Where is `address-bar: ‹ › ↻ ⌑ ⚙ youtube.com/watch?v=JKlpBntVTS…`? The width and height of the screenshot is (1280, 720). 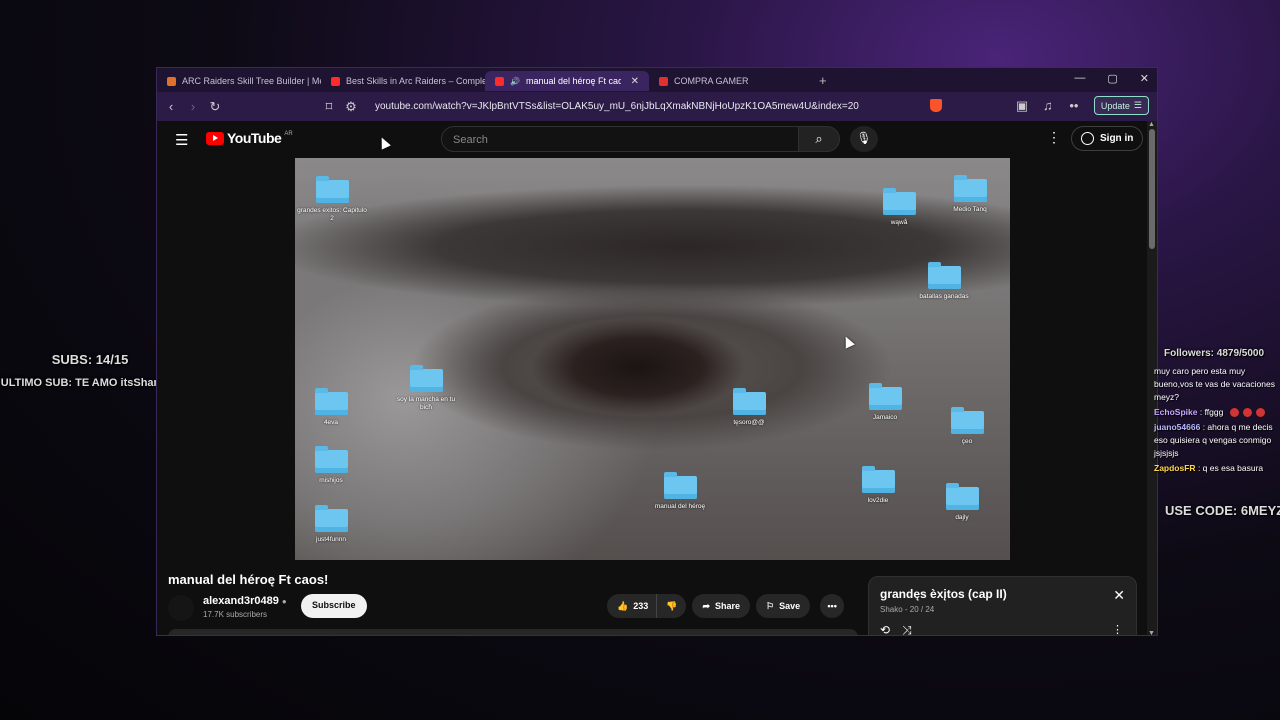
address-bar: ‹ › ↻ ⌑ ⚙ youtube.com/watch?v=JKlpBntVTS… is located at coordinates (657, 106).